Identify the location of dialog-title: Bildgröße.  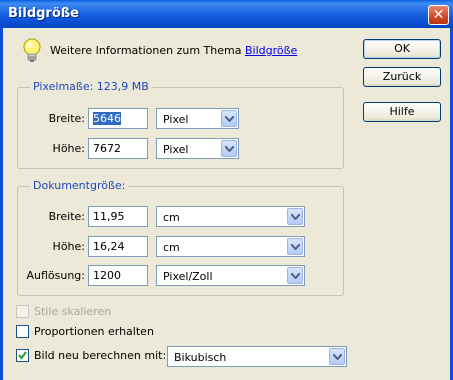
(43, 13).